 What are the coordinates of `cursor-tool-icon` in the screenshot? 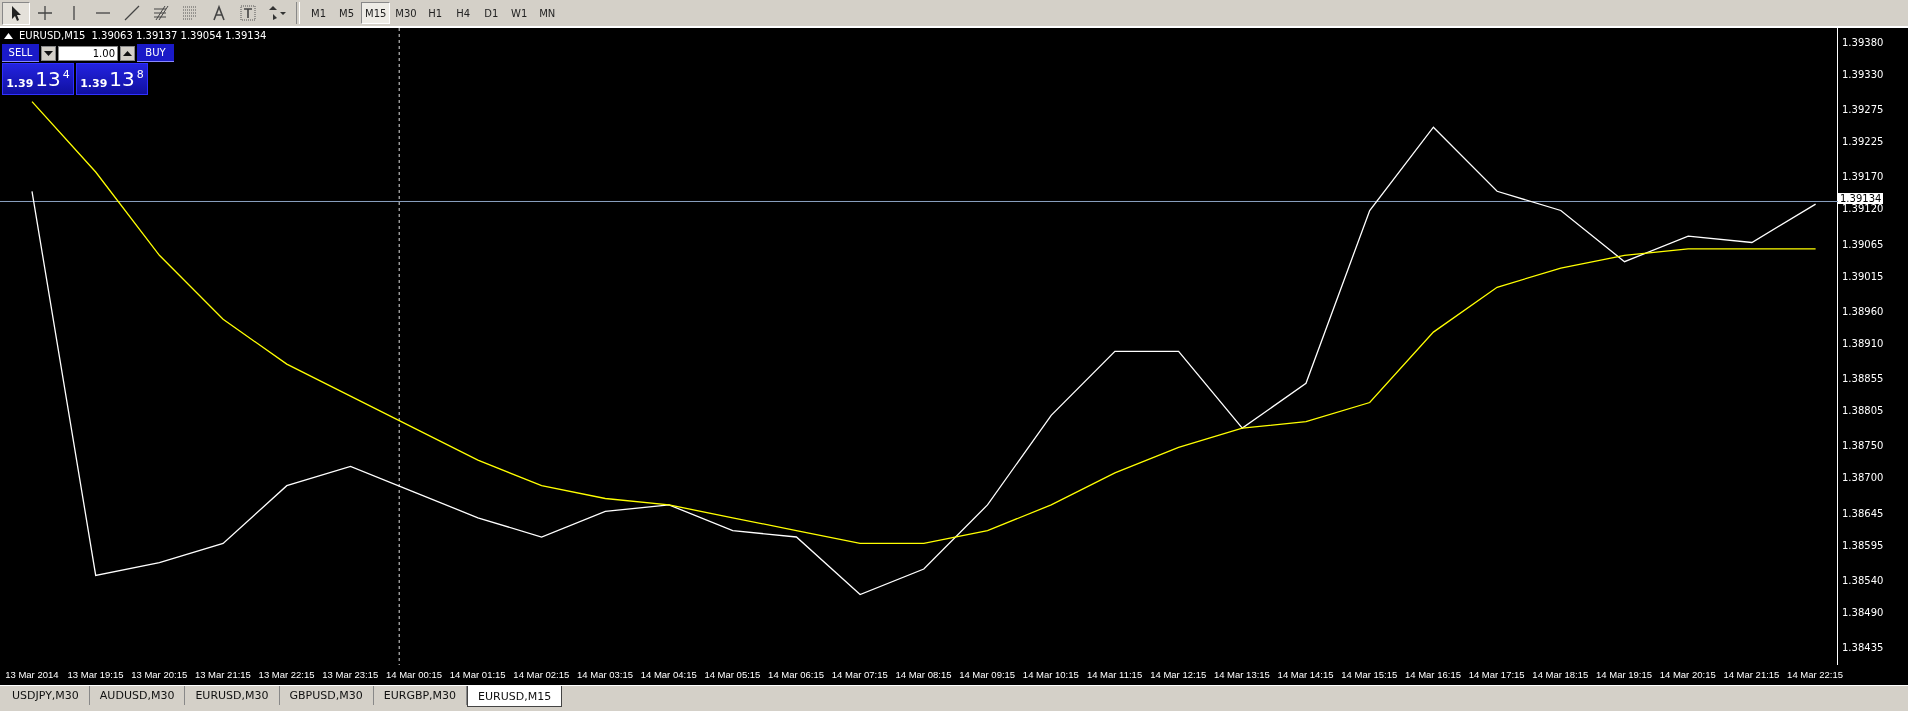 It's located at (16, 13).